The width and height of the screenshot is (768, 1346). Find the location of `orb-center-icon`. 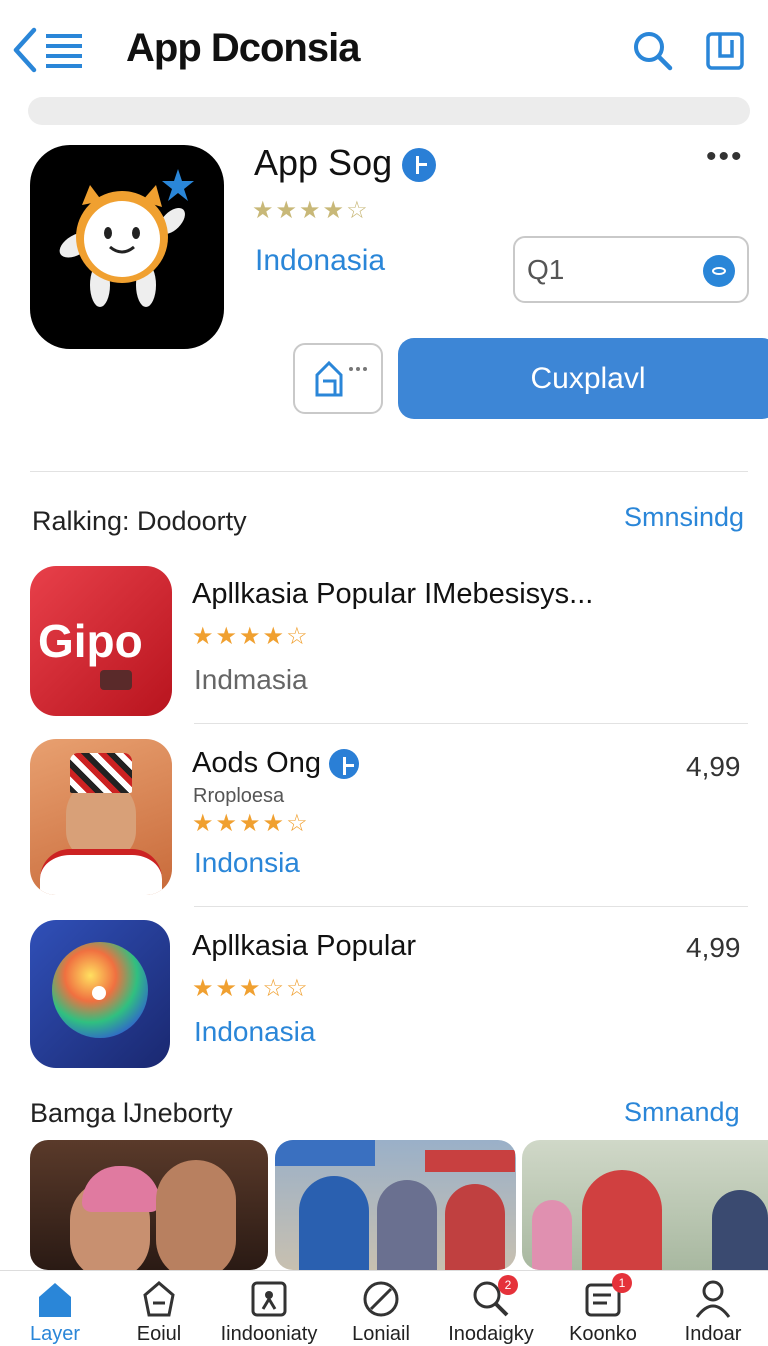

orb-center-icon is located at coordinates (99, 993).